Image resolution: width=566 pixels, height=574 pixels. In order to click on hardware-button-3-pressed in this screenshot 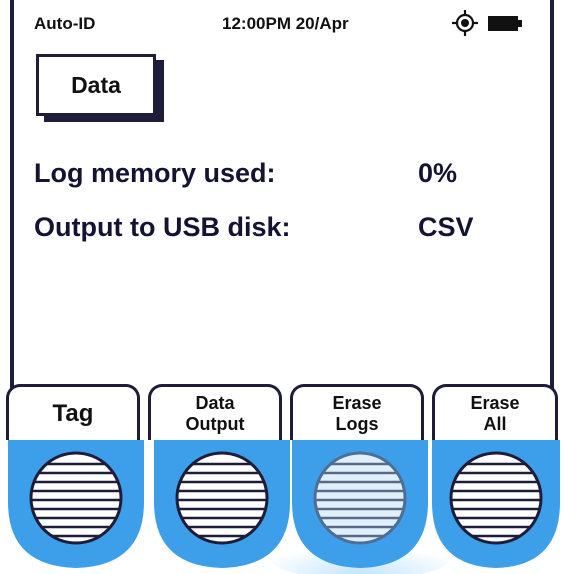, I will do `click(360, 507)`.